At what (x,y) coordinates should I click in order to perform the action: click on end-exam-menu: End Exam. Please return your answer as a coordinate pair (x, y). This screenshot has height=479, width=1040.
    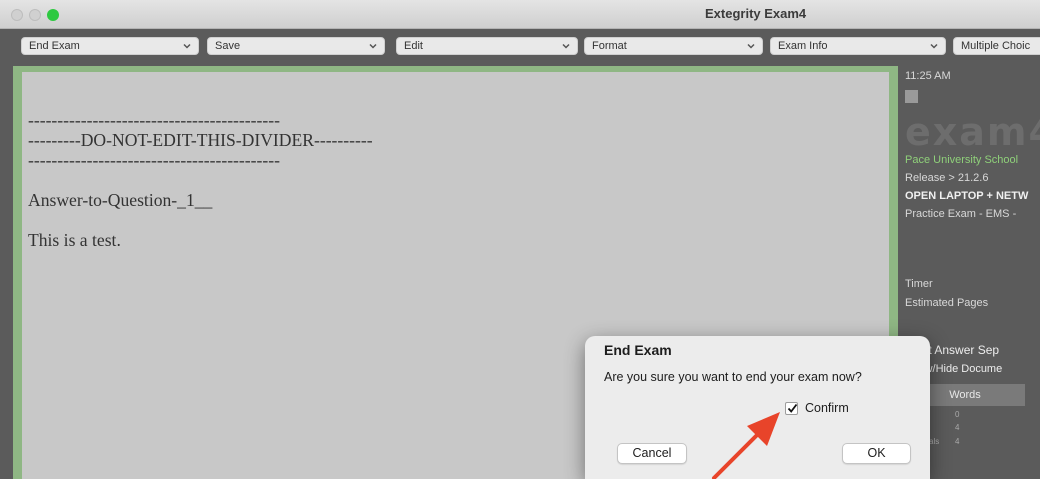
    Looking at the image, I should click on (110, 46).